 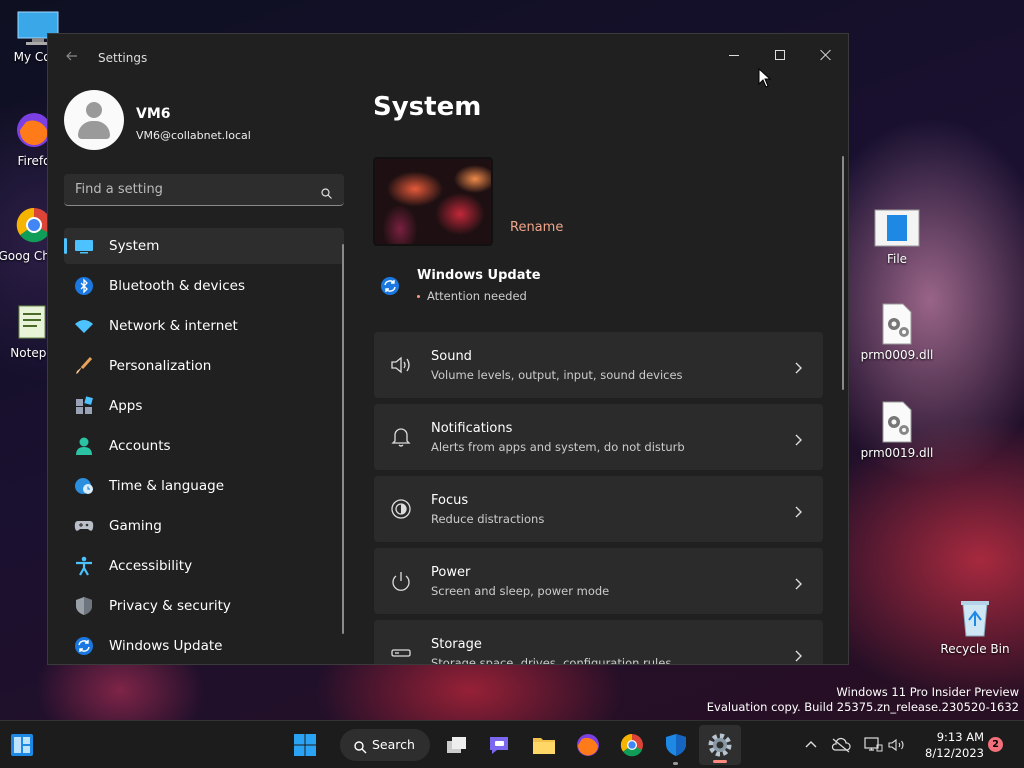 I want to click on desktop-icon-label: prm0019.dll, so click(x=897, y=453).